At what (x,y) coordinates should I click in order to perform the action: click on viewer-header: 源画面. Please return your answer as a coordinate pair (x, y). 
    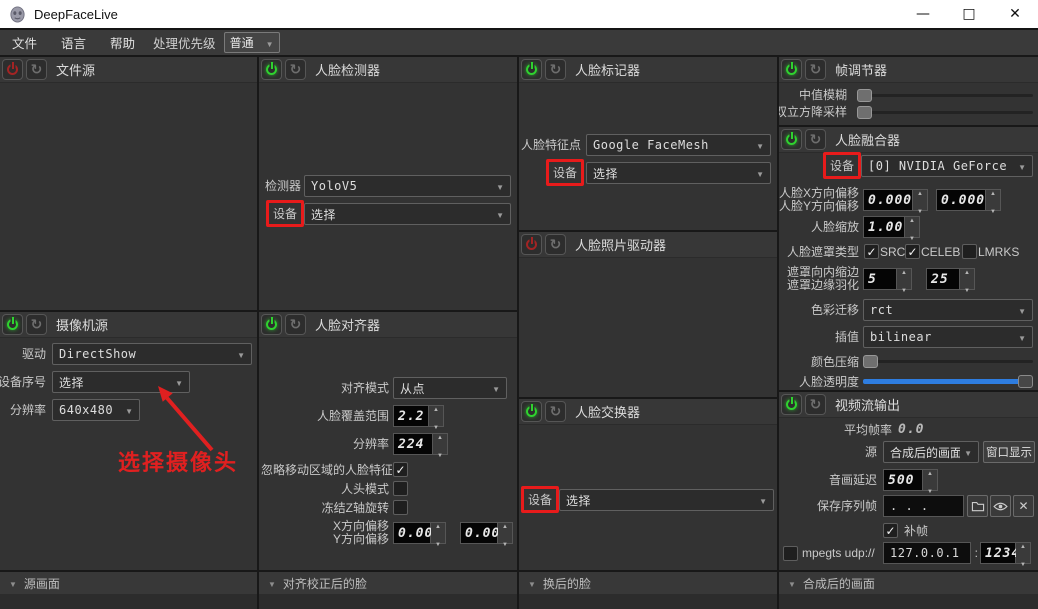
    Looking at the image, I should click on (128, 583).